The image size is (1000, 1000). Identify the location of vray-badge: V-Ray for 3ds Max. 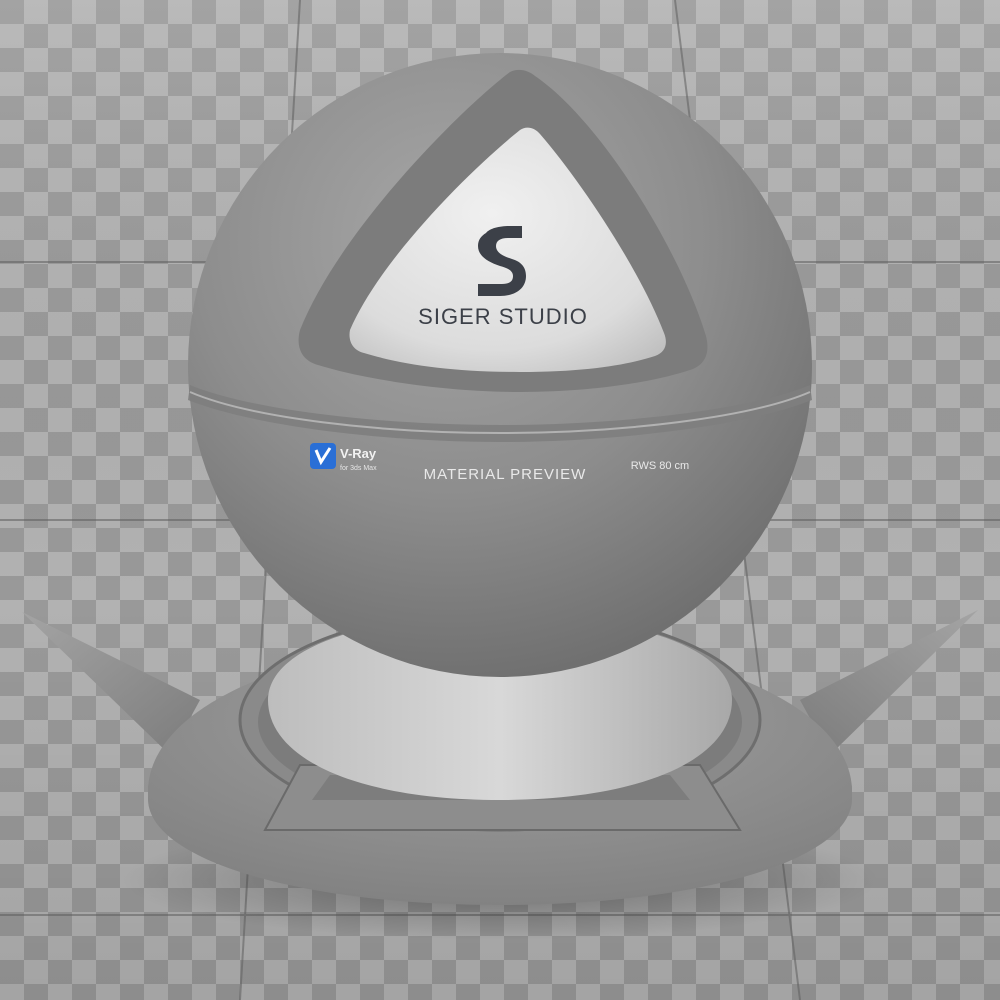
(343, 457).